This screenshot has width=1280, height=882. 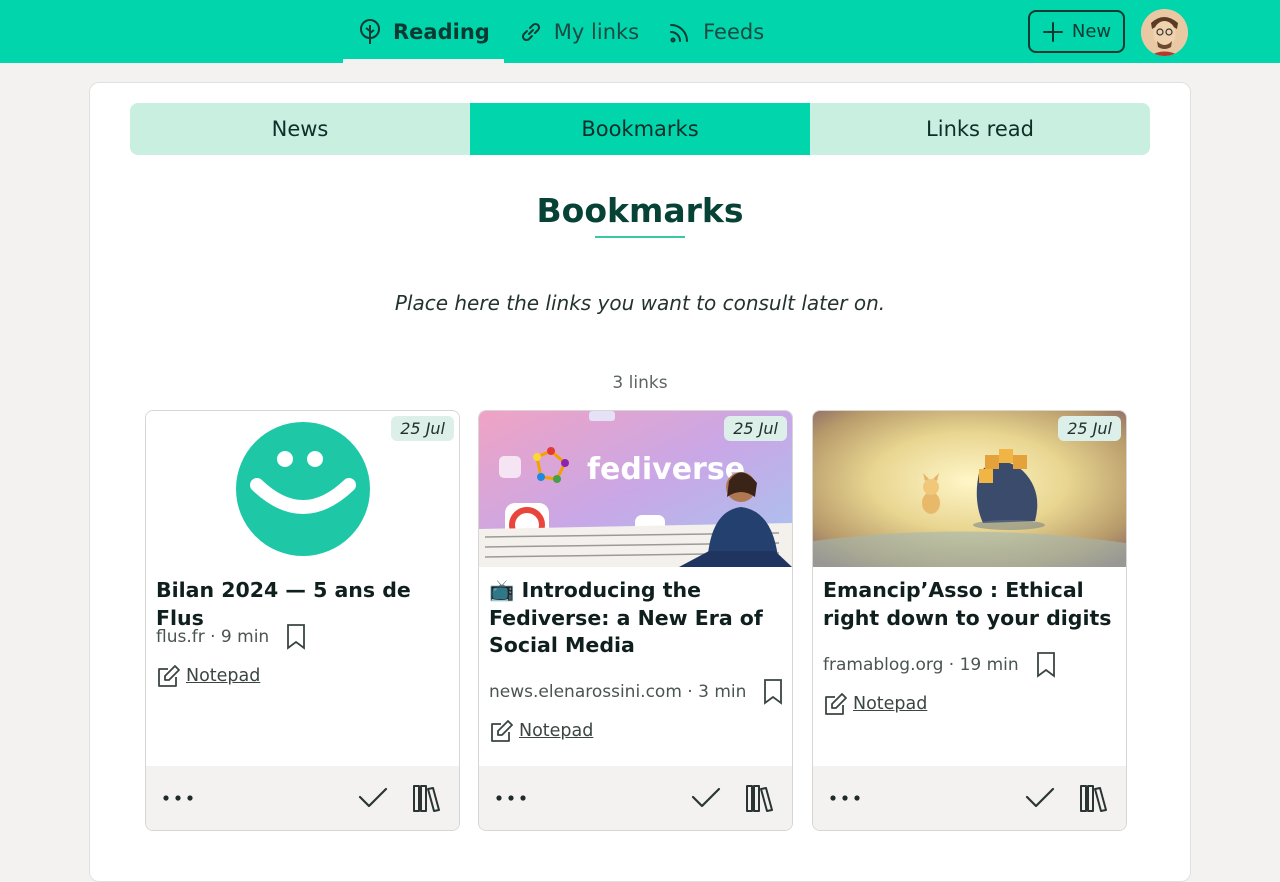 What do you see at coordinates (618, 692) in the screenshot?
I see `card-source: news.elenarossini.com · 3 min` at bounding box center [618, 692].